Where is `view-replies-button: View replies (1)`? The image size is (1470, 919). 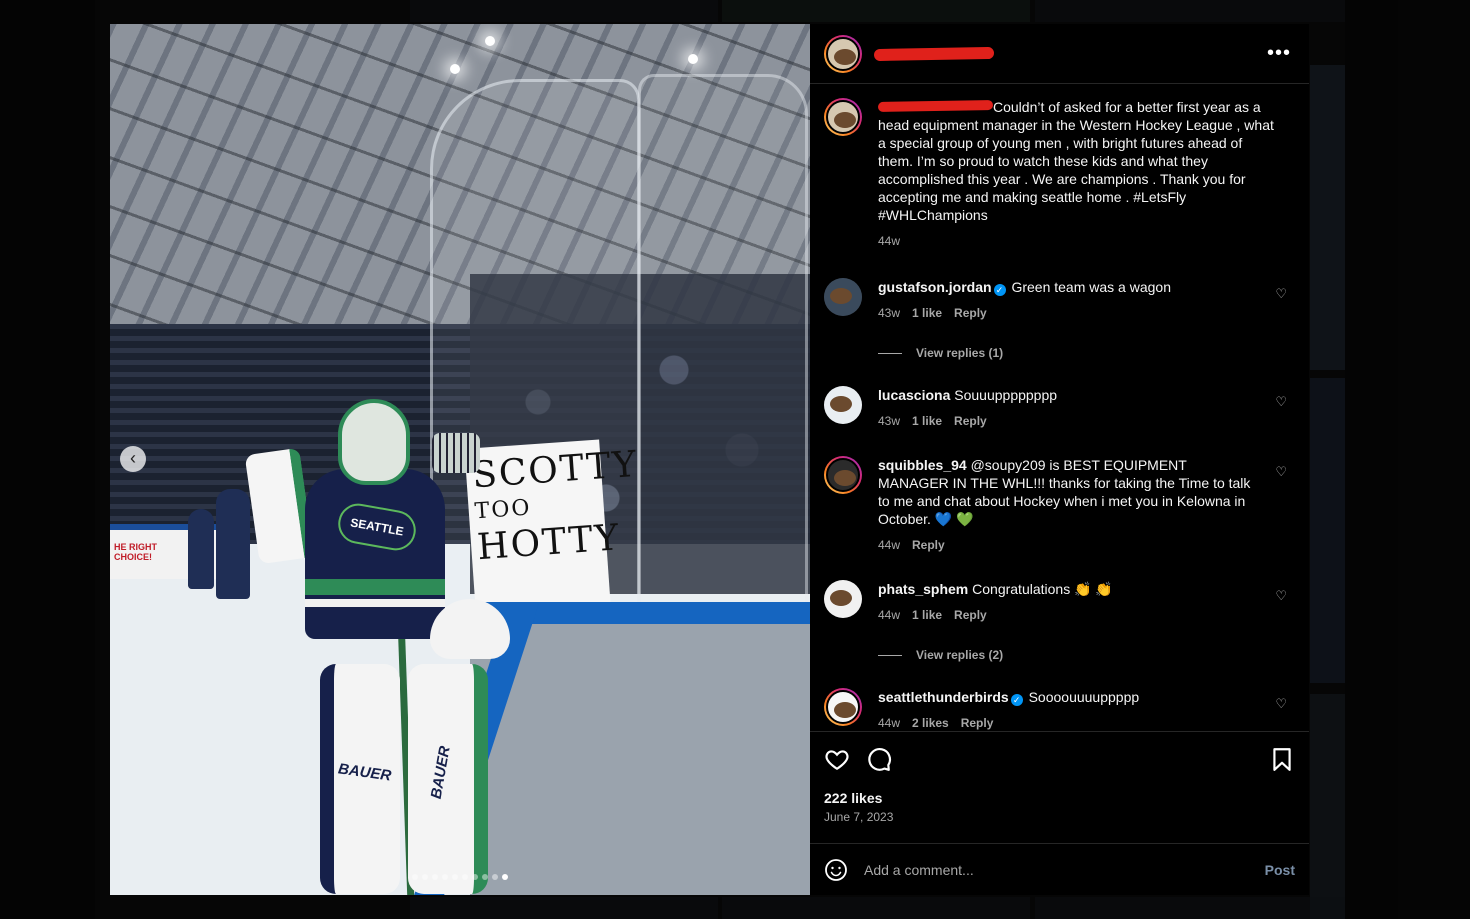
view-replies-button: View replies (1) is located at coordinates (1086, 353).